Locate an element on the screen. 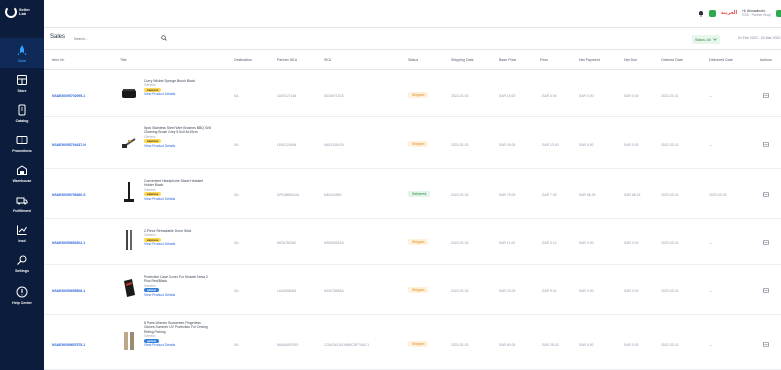  item-number-link: NSAE30095705460-S is located at coordinates (69, 195).